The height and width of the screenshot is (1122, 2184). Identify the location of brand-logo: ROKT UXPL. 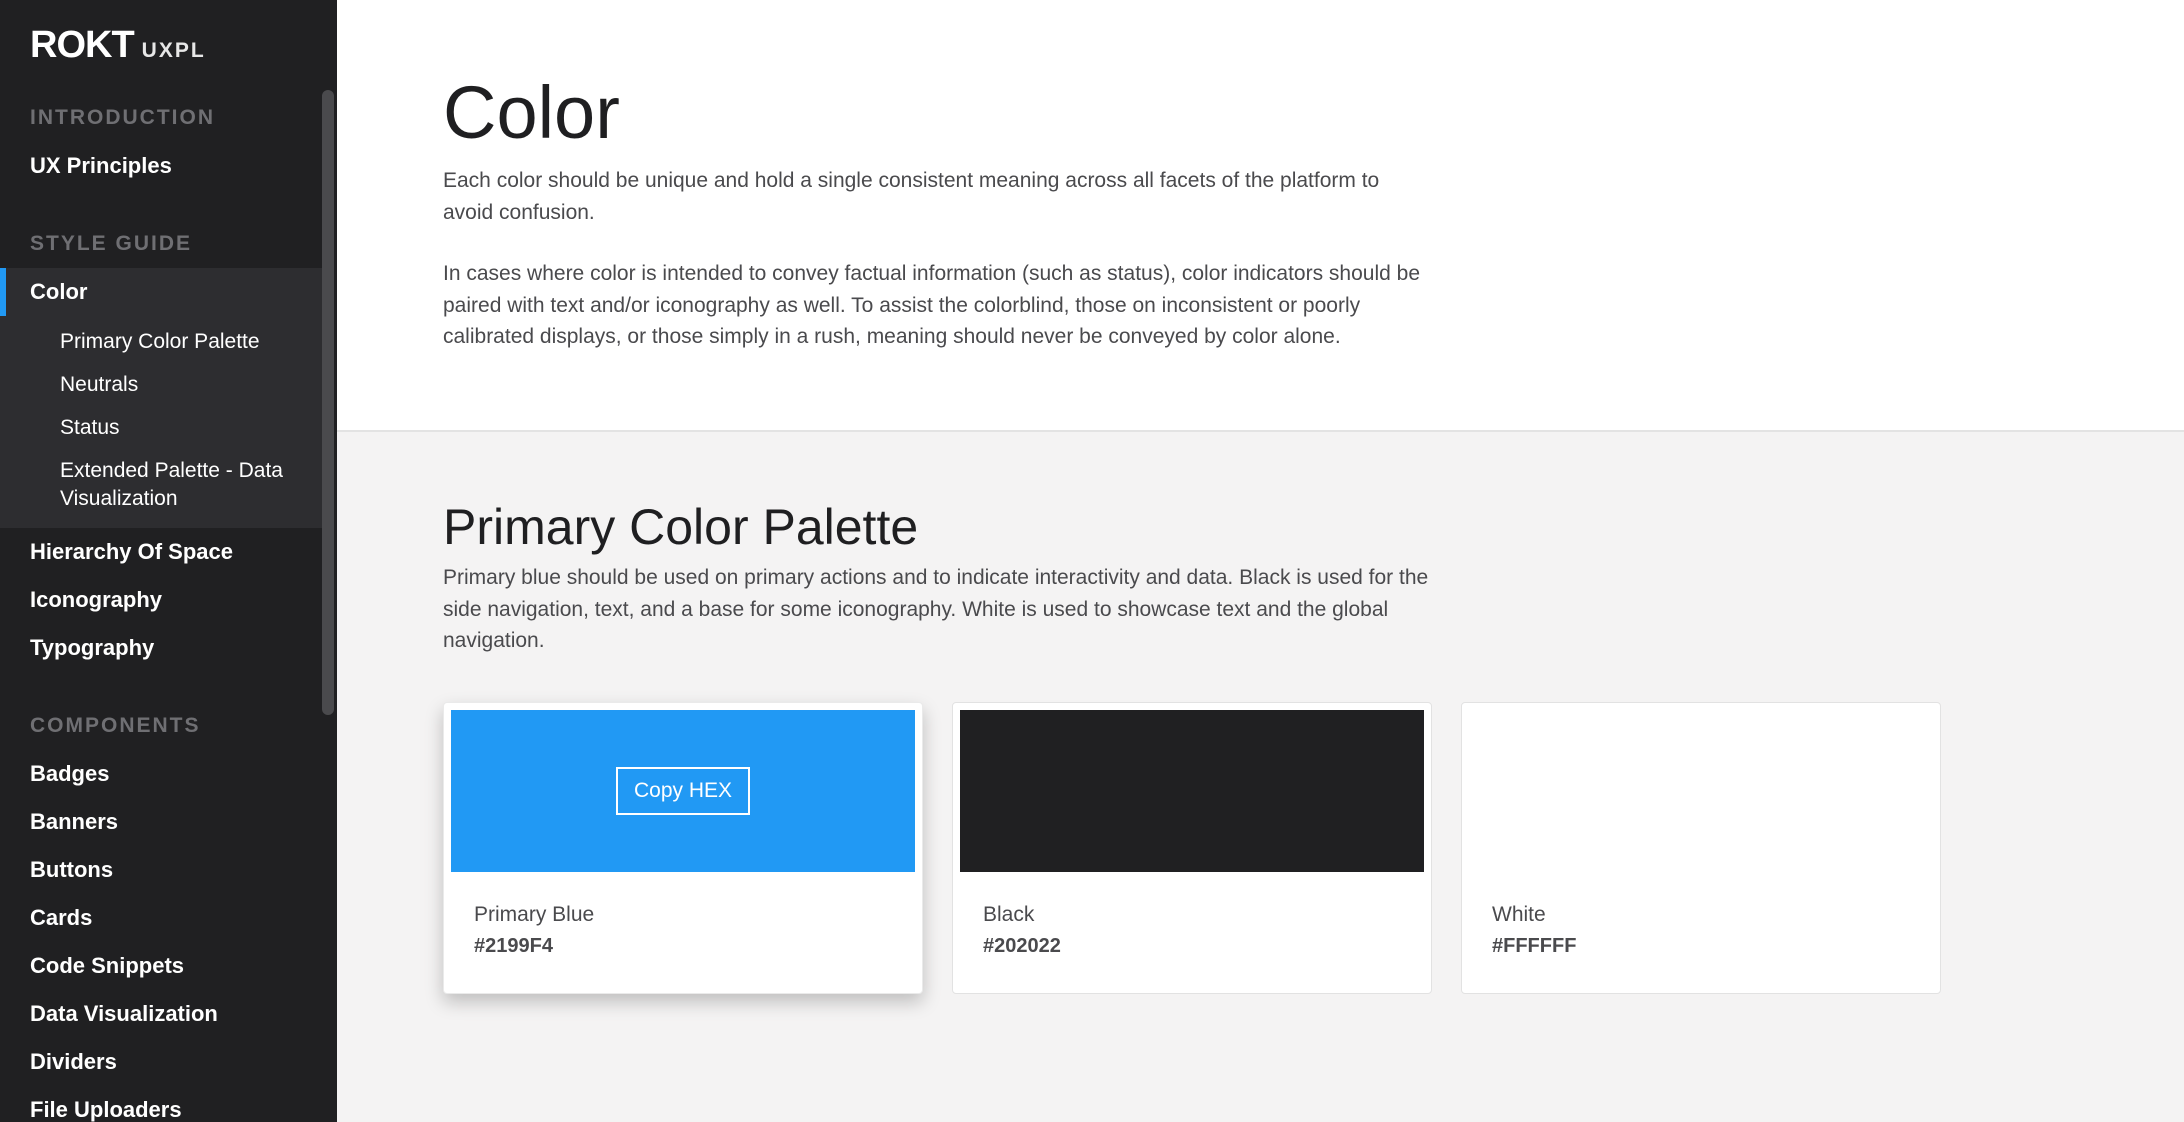
(118, 45).